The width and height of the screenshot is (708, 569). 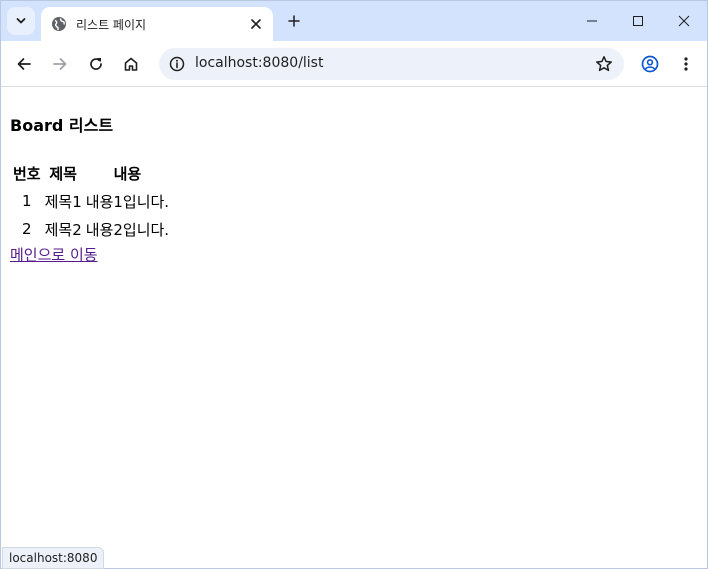 What do you see at coordinates (63, 201) in the screenshot?
I see `cell-title: 제목1` at bounding box center [63, 201].